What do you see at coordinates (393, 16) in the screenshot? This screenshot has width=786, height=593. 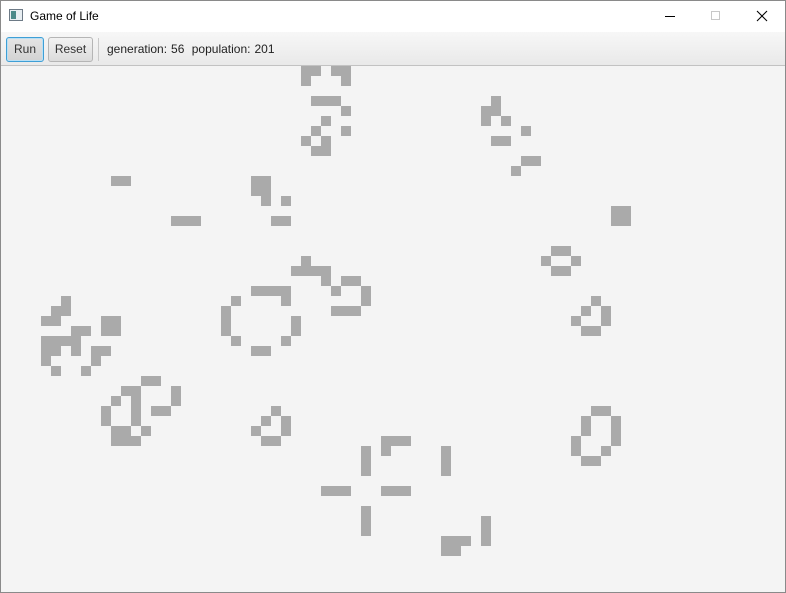 I see `title-bar: Game of Life` at bounding box center [393, 16].